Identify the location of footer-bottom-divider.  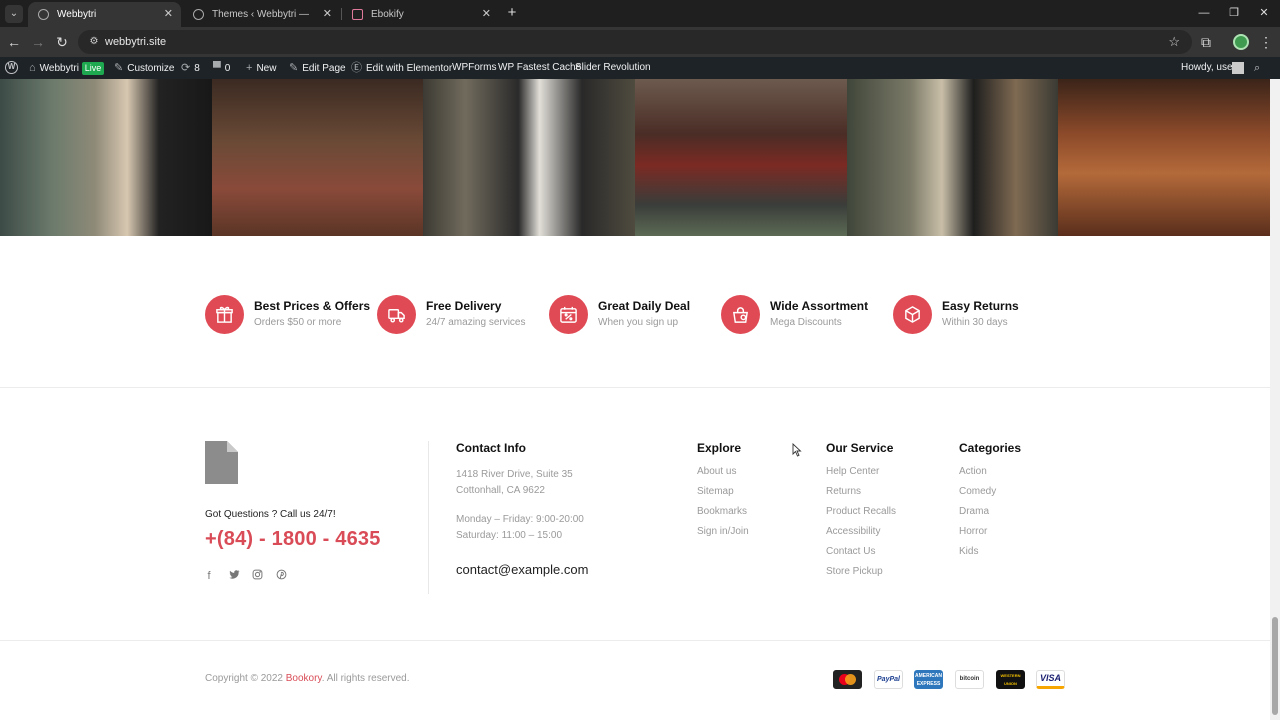
(635, 640).